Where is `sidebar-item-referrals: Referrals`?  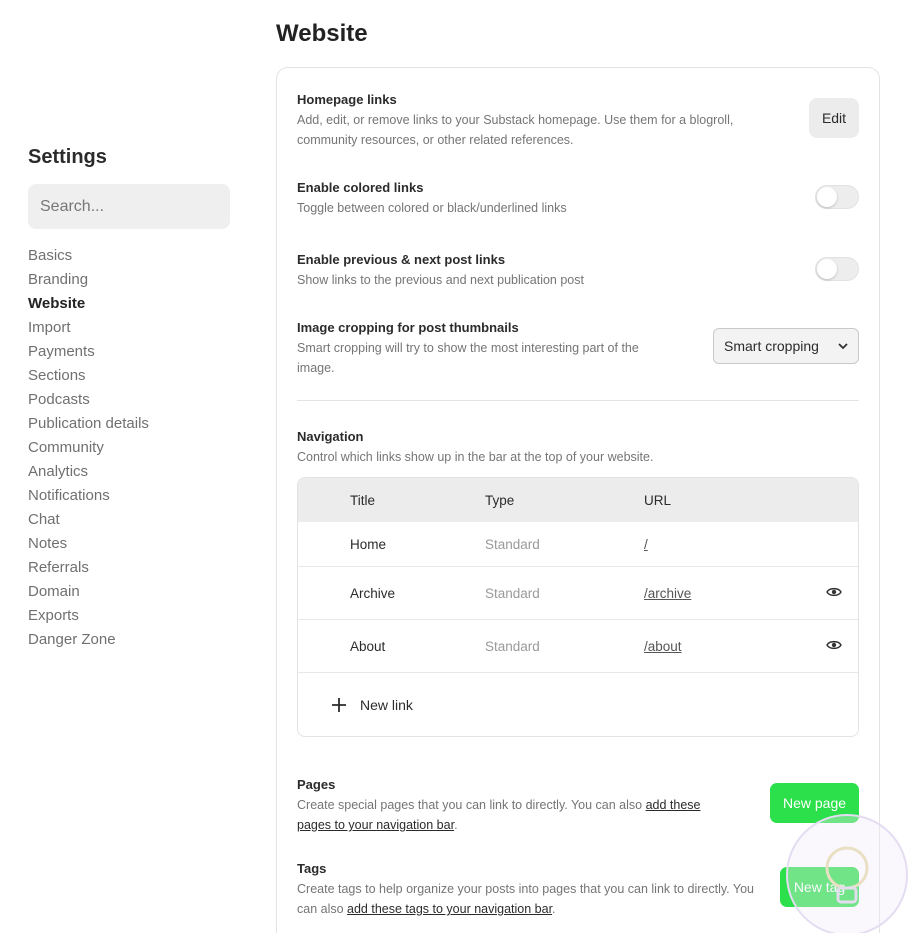
sidebar-item-referrals: Referrals is located at coordinates (88, 568).